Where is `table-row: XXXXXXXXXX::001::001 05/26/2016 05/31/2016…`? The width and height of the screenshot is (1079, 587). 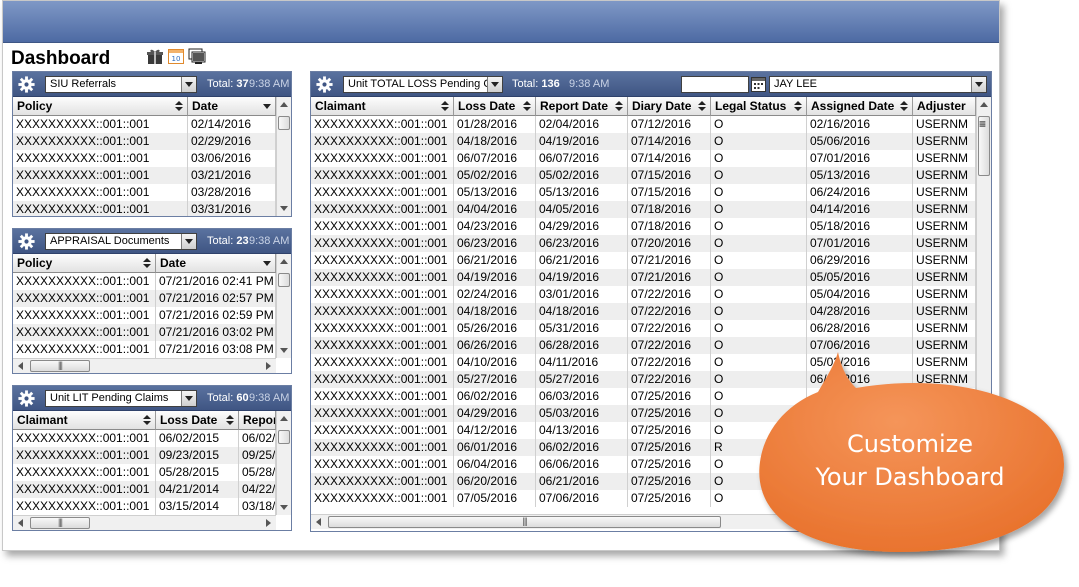
table-row: XXXXXXXXXX::001::001 05/26/2016 05/31/2016… is located at coordinates (643, 328).